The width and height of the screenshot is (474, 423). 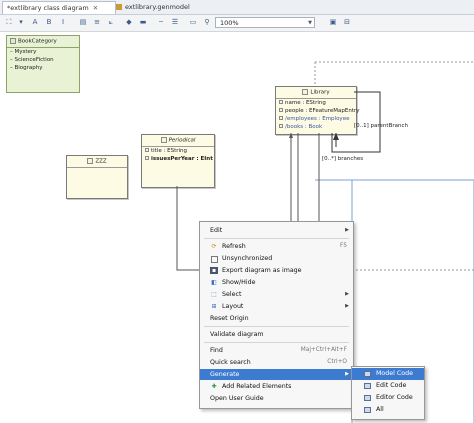 I want to click on edit-code-icon, so click(x=367, y=386).